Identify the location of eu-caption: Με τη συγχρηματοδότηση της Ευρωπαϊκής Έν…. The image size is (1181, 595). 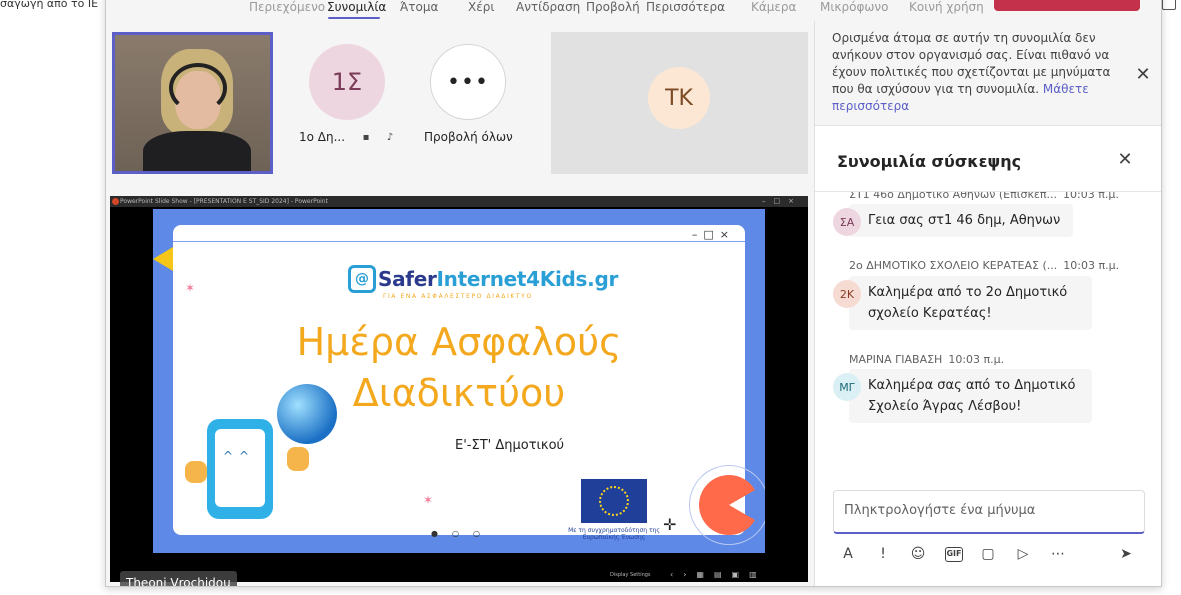
(614, 534).